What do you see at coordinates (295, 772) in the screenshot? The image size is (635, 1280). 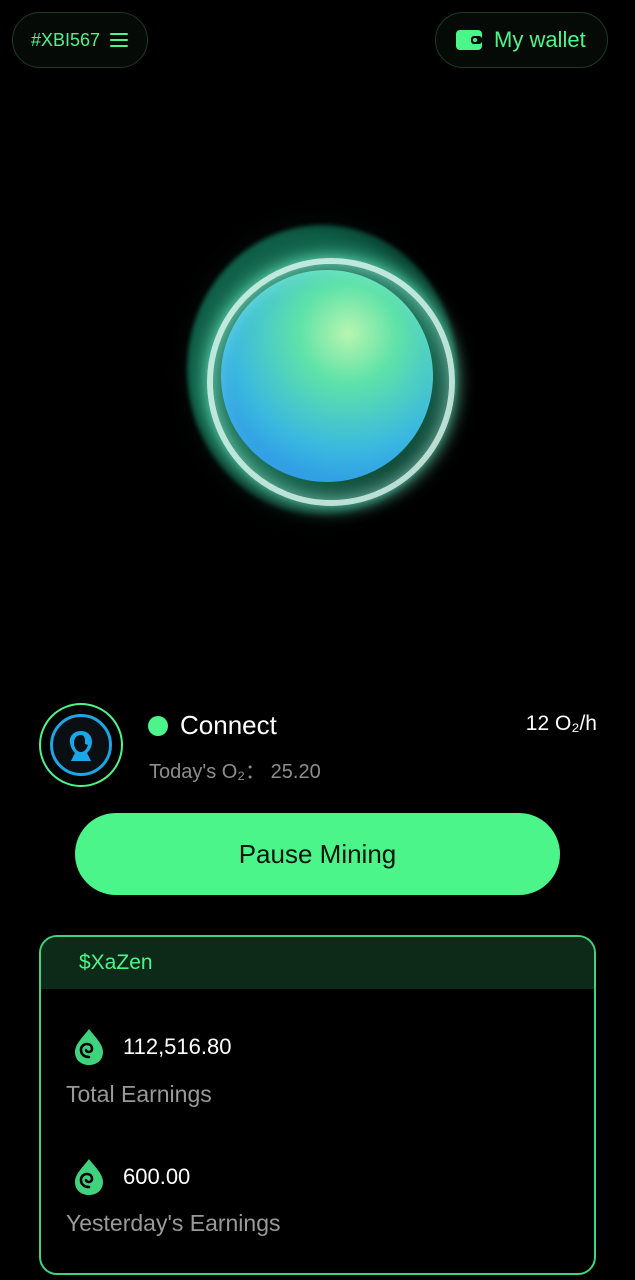 I see `today-o2-value: 25.20` at bounding box center [295, 772].